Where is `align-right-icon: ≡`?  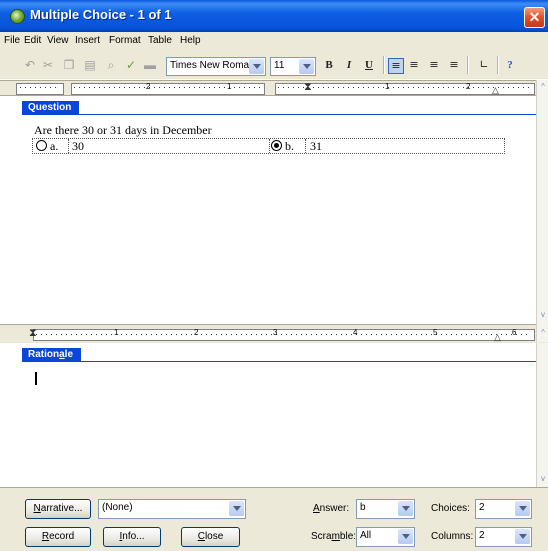
align-right-icon: ≡ is located at coordinates (434, 65).